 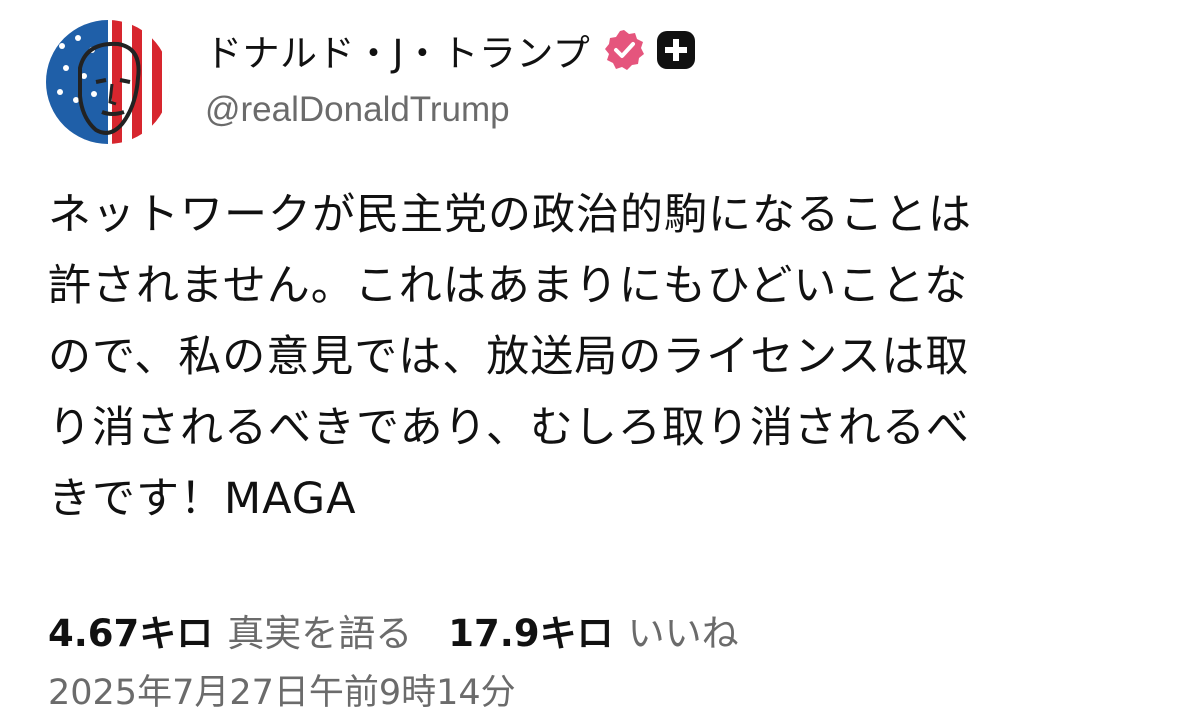 What do you see at coordinates (624, 50) in the screenshot?
I see `verified-badge-icon` at bounding box center [624, 50].